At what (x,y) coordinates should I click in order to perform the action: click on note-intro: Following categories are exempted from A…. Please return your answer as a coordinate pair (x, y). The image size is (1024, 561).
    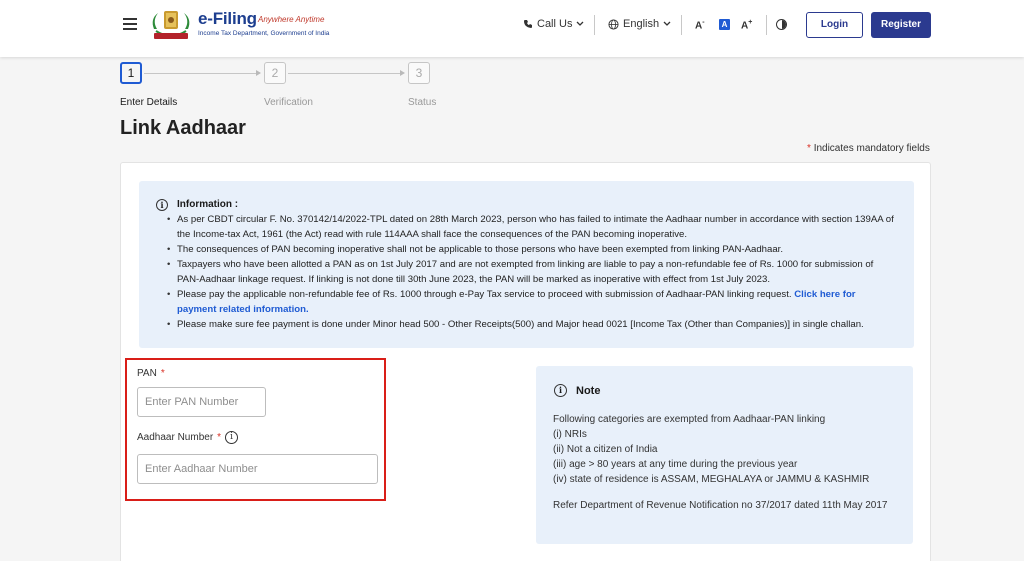
    Looking at the image, I should click on (689, 419).